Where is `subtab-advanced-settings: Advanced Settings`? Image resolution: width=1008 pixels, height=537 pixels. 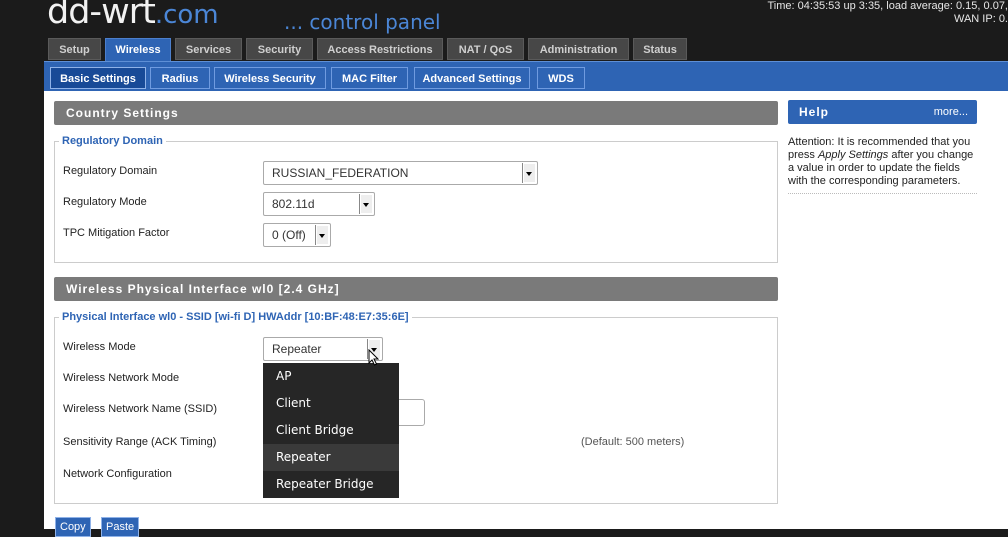
subtab-advanced-settings: Advanced Settings is located at coordinates (472, 78).